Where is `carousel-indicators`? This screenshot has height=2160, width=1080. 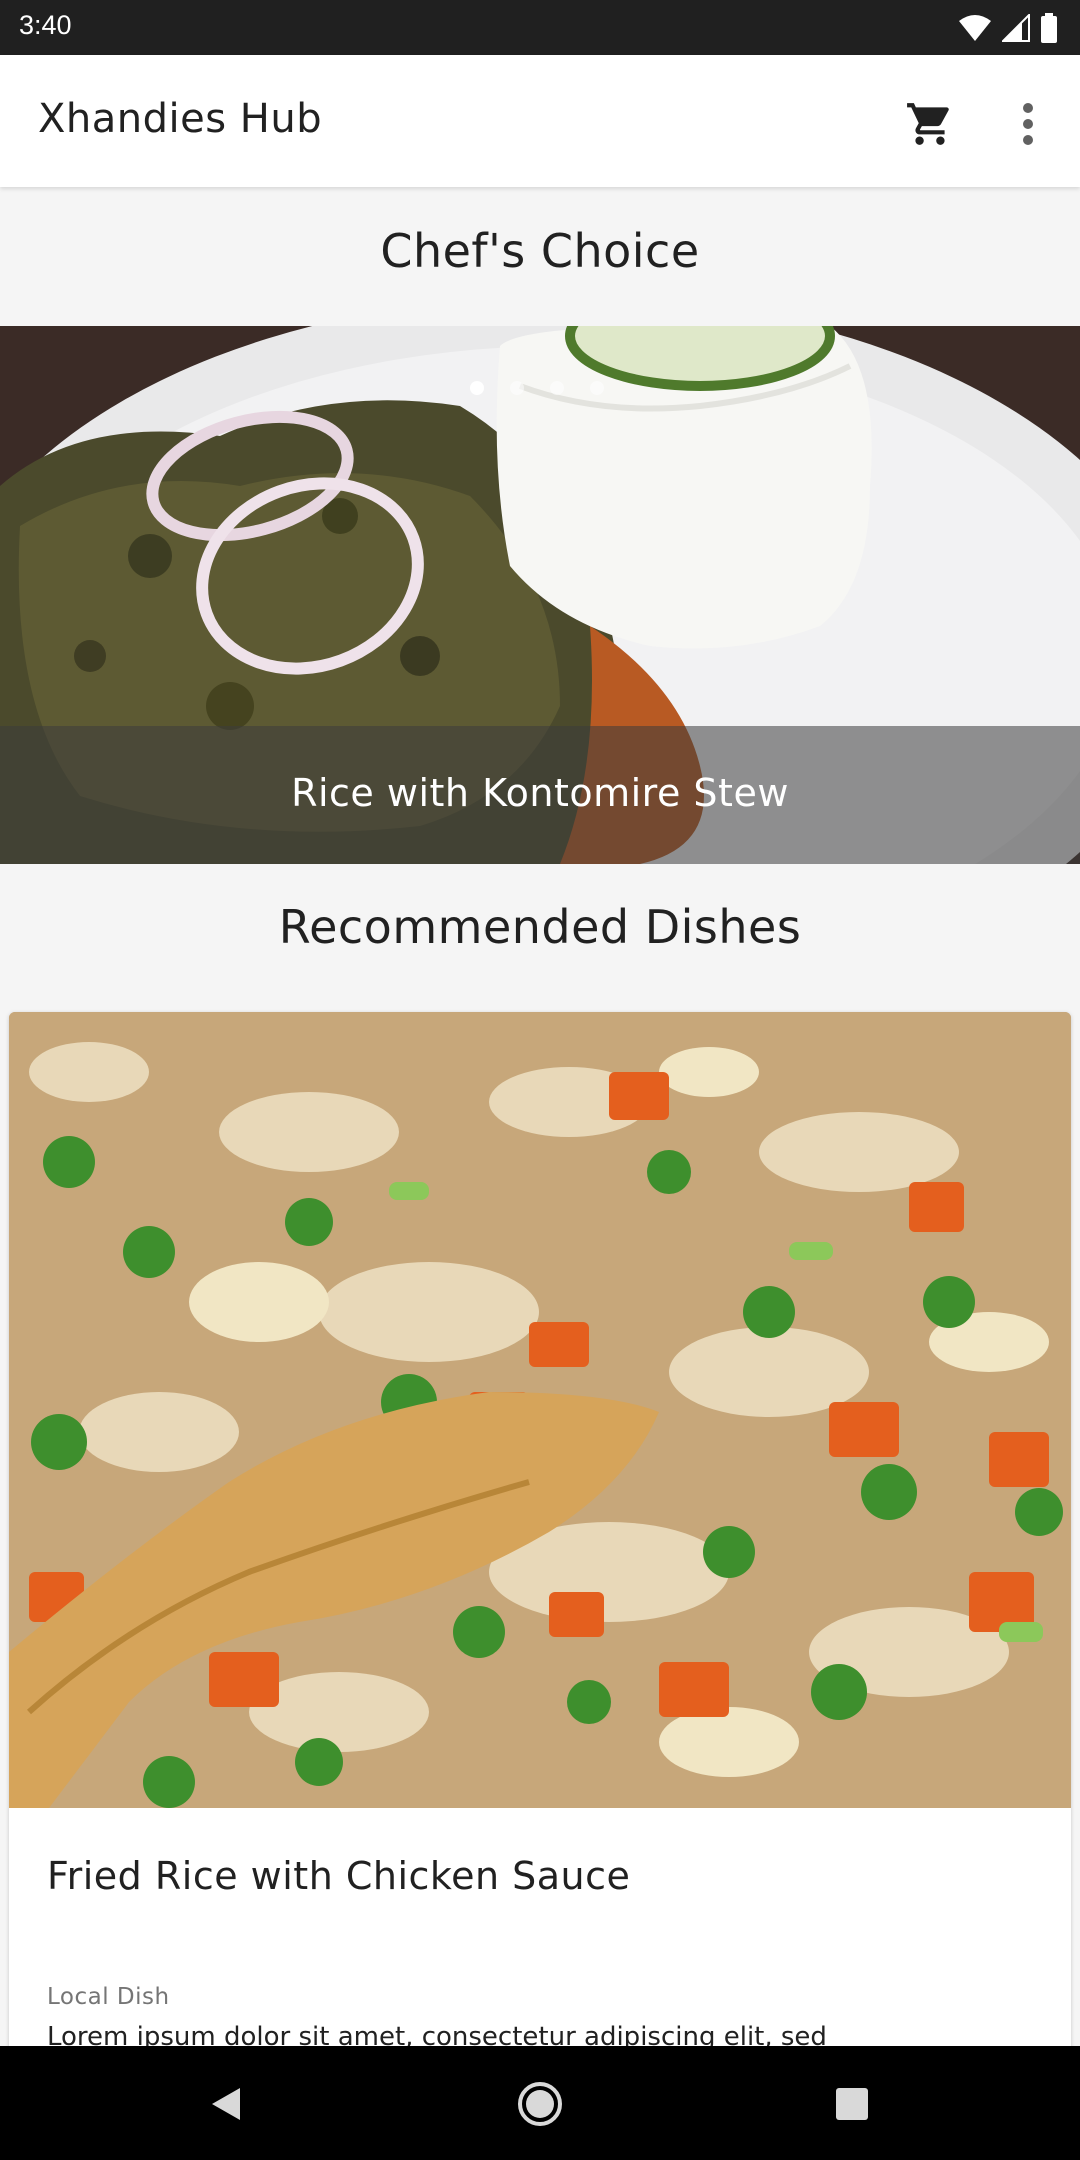 carousel-indicators is located at coordinates (537, 388).